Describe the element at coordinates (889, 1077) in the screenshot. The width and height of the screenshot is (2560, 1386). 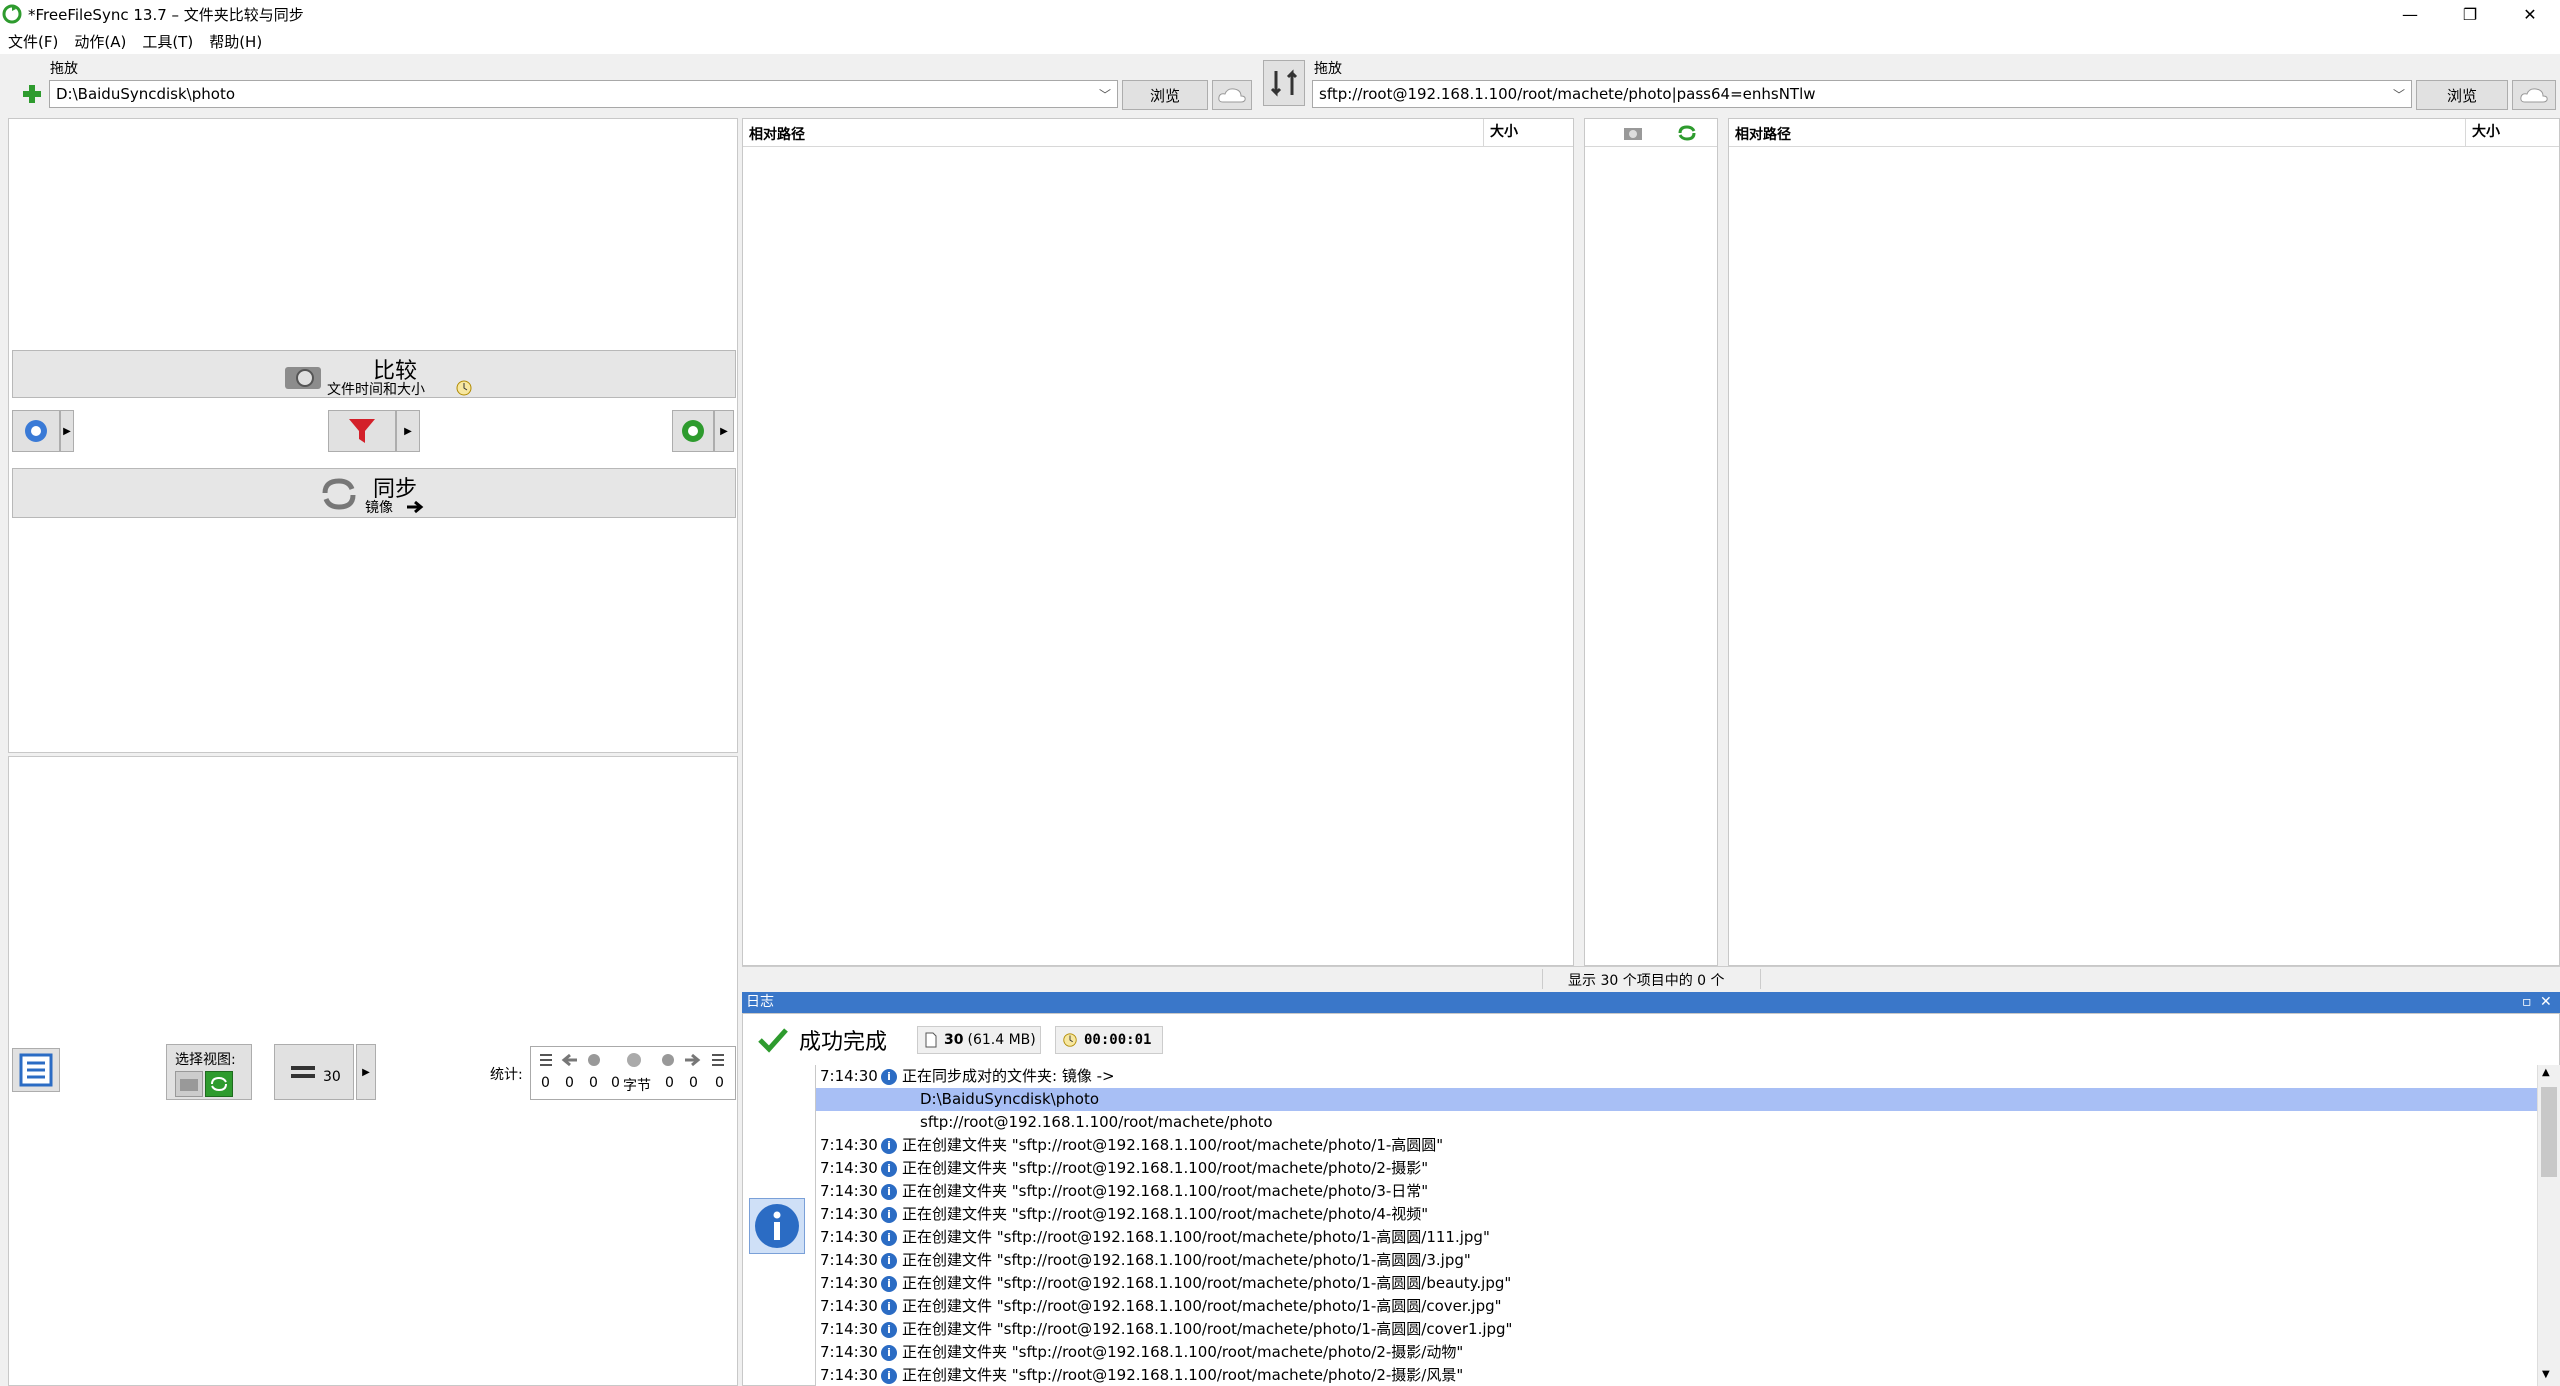
I see `info-icon: i` at that location.